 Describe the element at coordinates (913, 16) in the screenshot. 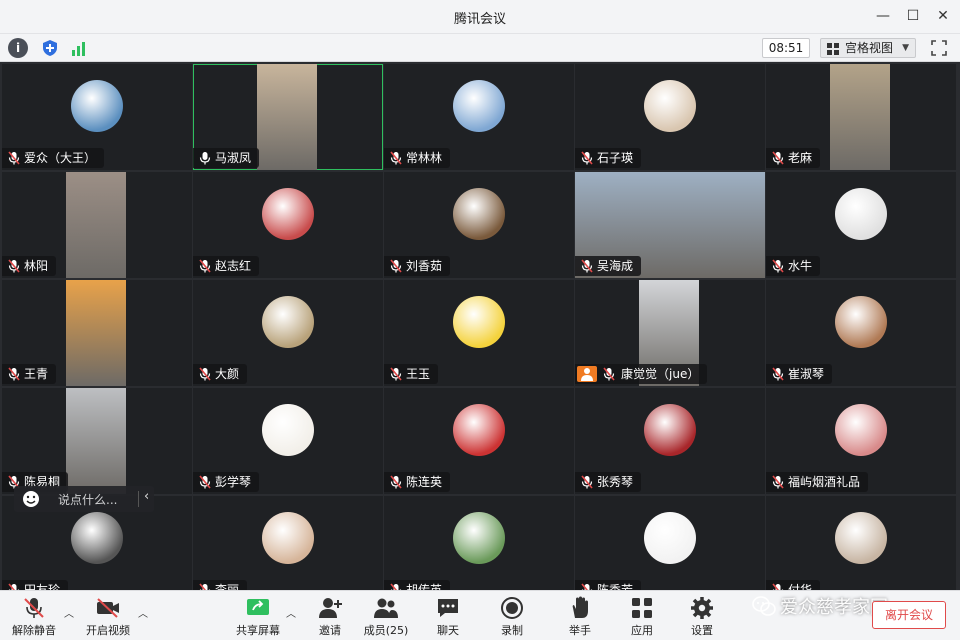

I see `maximize-icon: ☐` at that location.